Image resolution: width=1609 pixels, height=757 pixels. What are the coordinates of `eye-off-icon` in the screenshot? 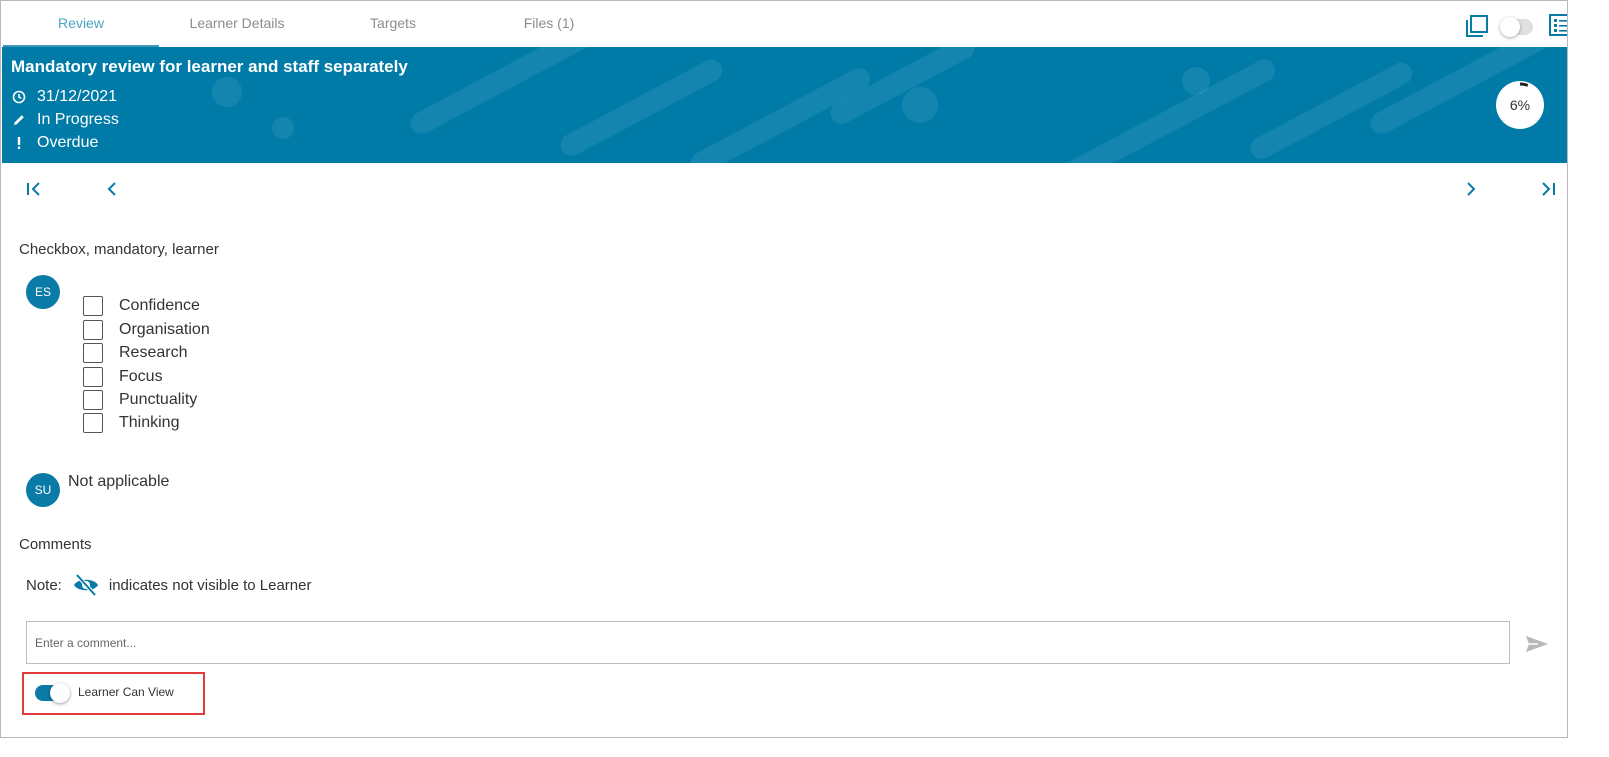 It's located at (85, 585).